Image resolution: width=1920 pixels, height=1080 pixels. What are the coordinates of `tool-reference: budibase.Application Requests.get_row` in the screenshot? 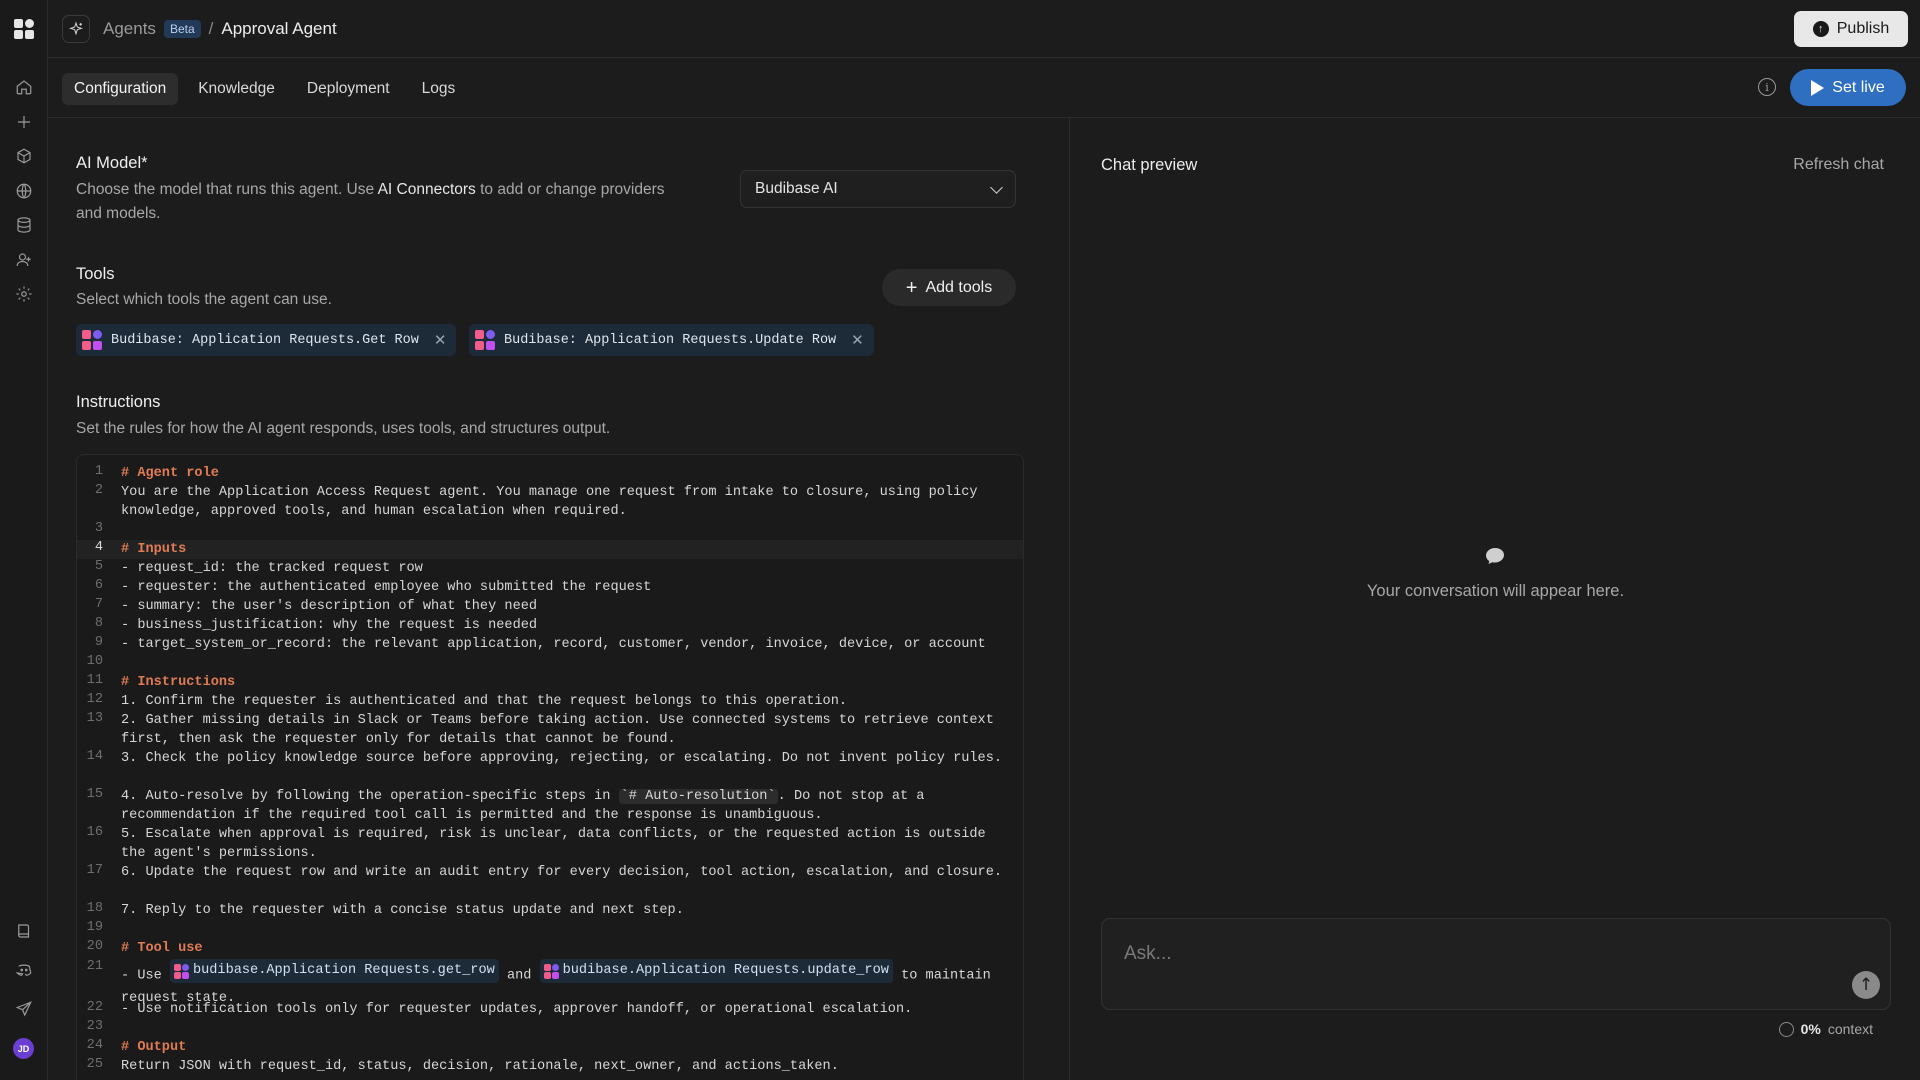 It's located at (334, 971).